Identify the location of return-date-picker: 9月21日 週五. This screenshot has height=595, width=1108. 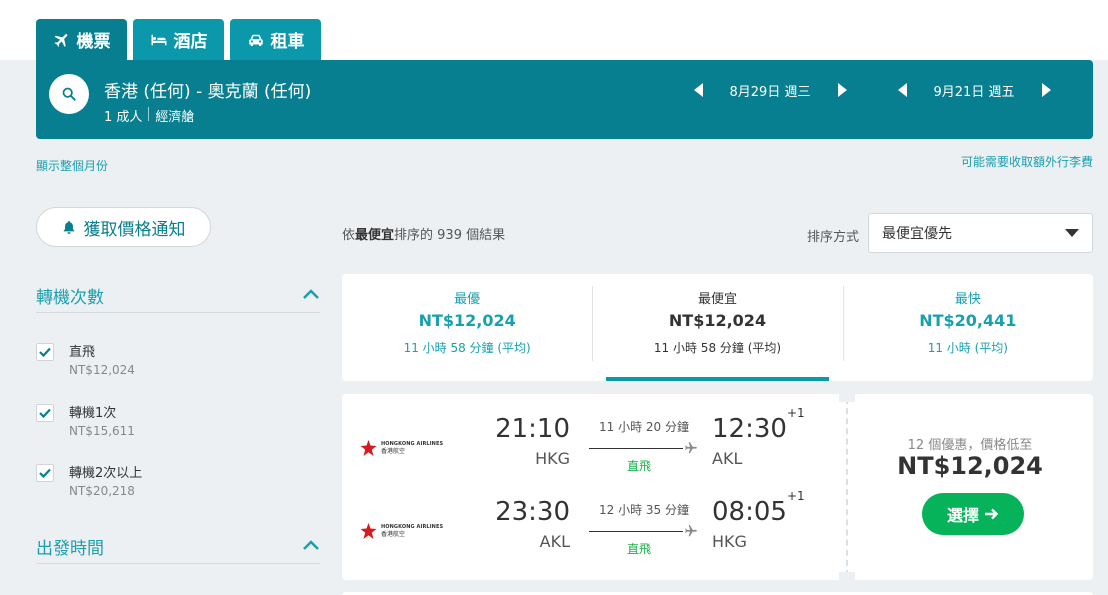
(974, 90).